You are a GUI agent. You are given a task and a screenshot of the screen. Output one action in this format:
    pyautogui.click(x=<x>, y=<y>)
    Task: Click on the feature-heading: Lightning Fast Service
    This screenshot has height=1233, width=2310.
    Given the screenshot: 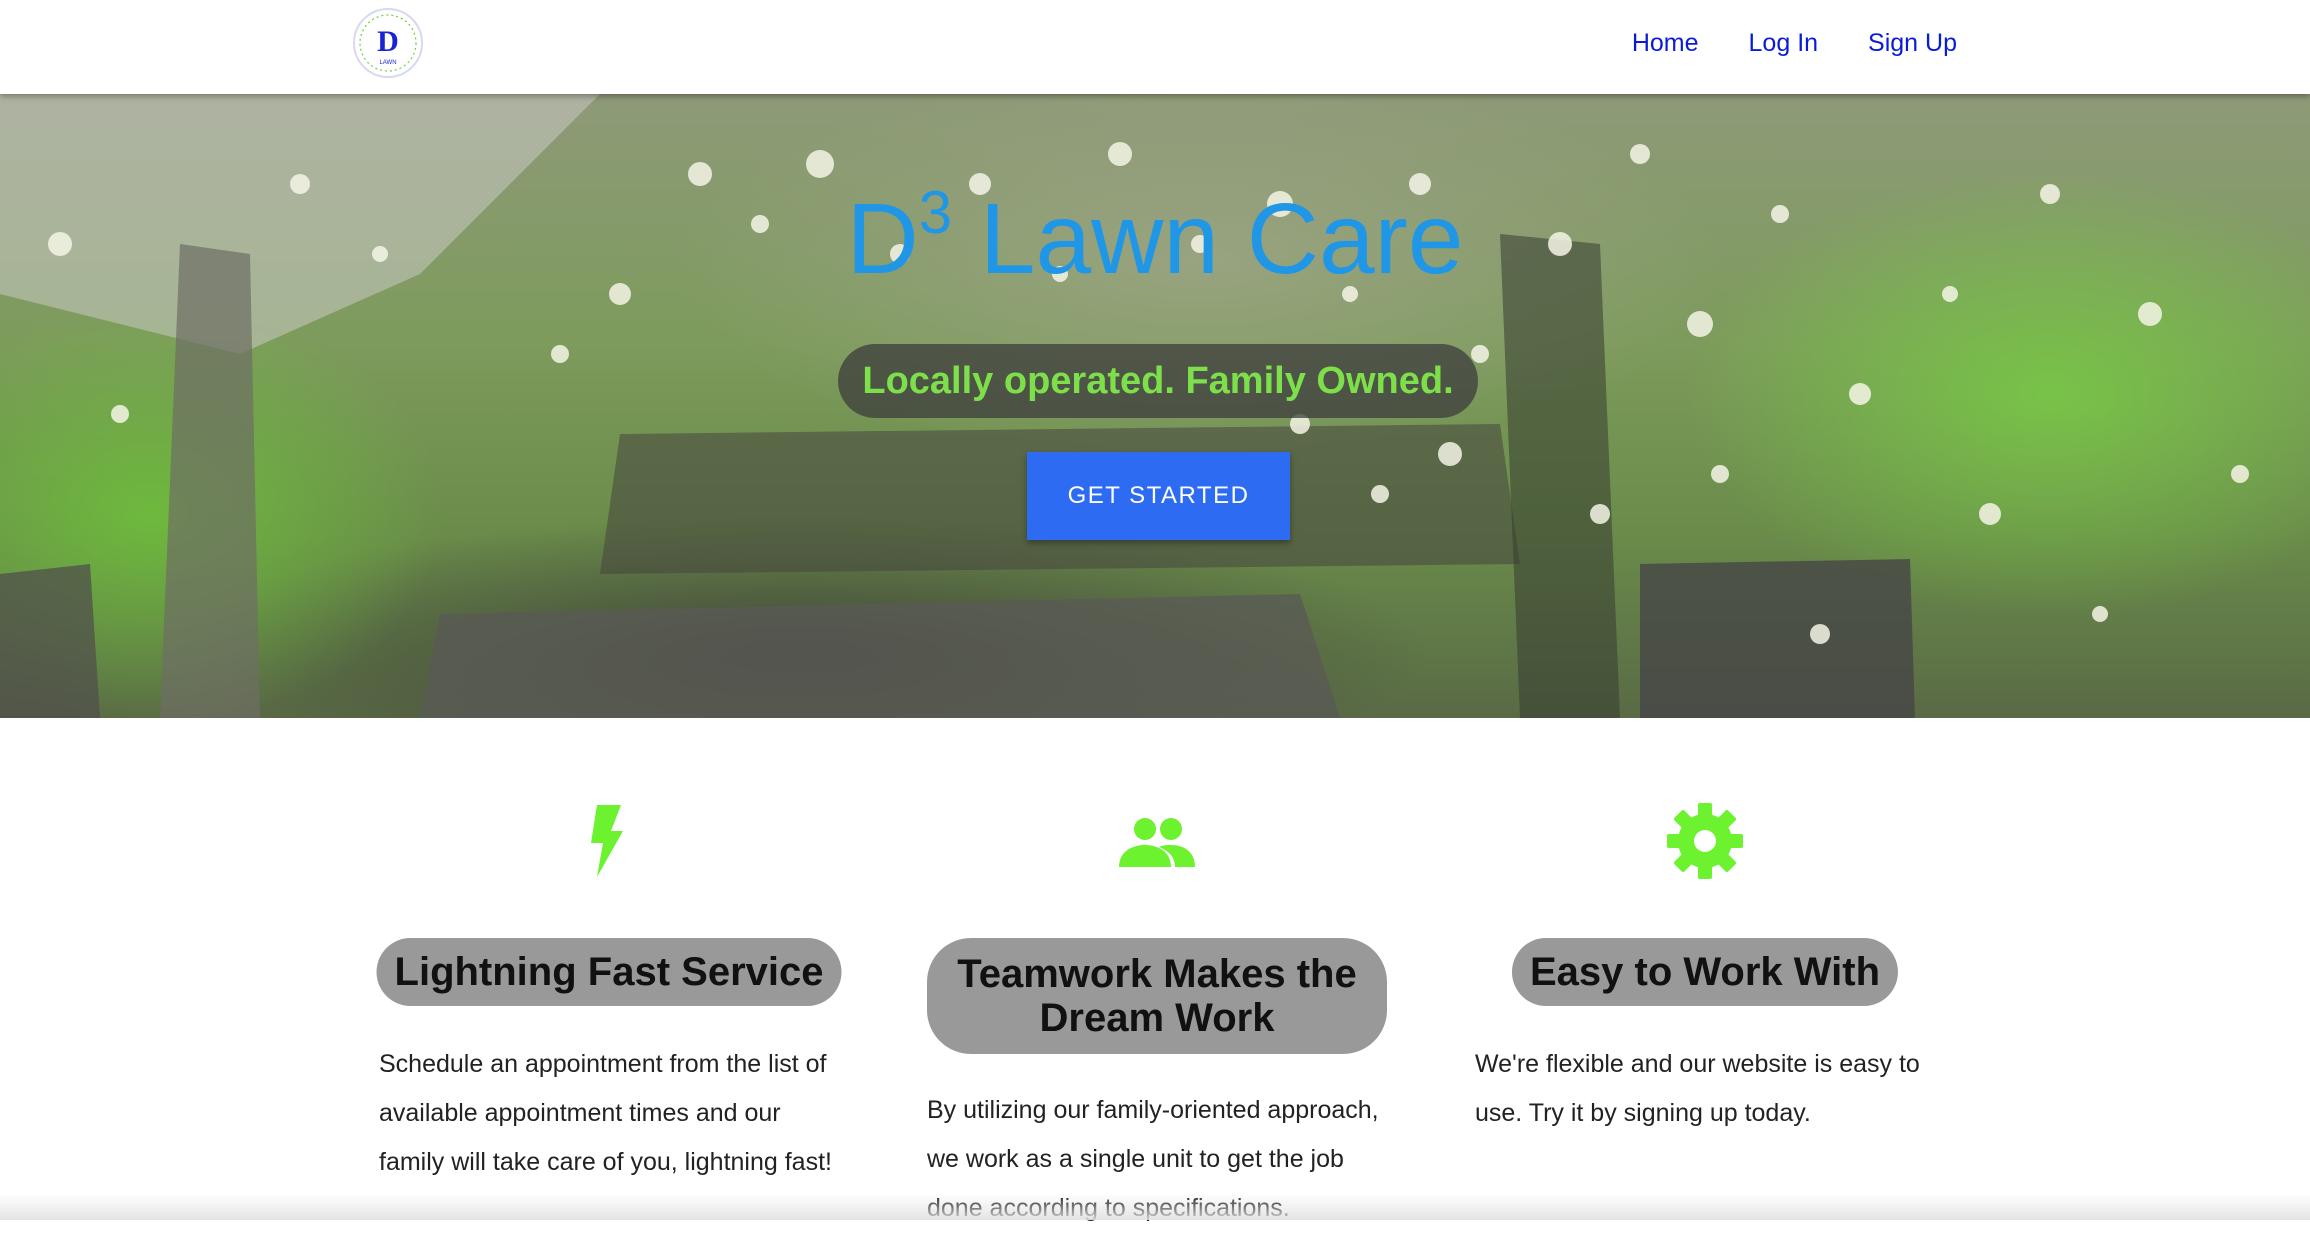 What is the action you would take?
    pyautogui.click(x=609, y=972)
    